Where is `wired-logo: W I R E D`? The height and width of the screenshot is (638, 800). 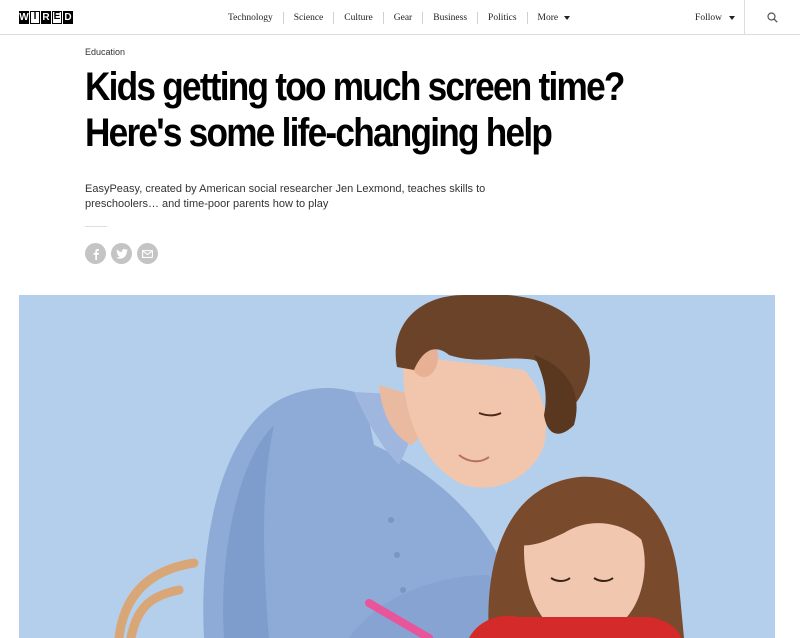
wired-logo: W I R E D is located at coordinates (46, 17).